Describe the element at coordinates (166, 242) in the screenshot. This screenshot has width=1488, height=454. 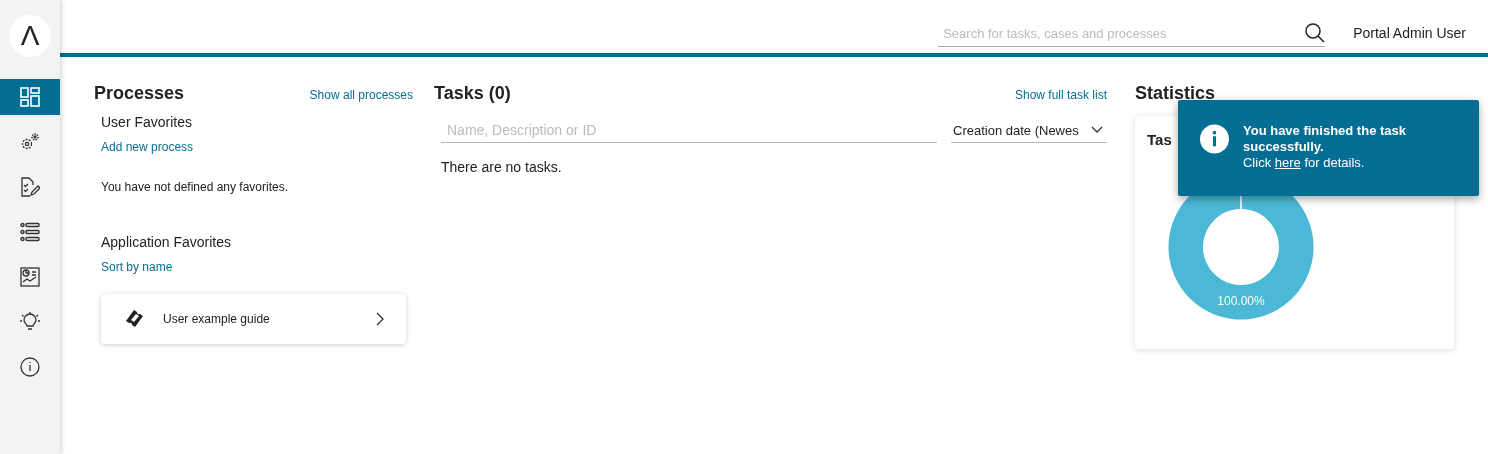
I see `subsection-title: Application Favorites` at that location.